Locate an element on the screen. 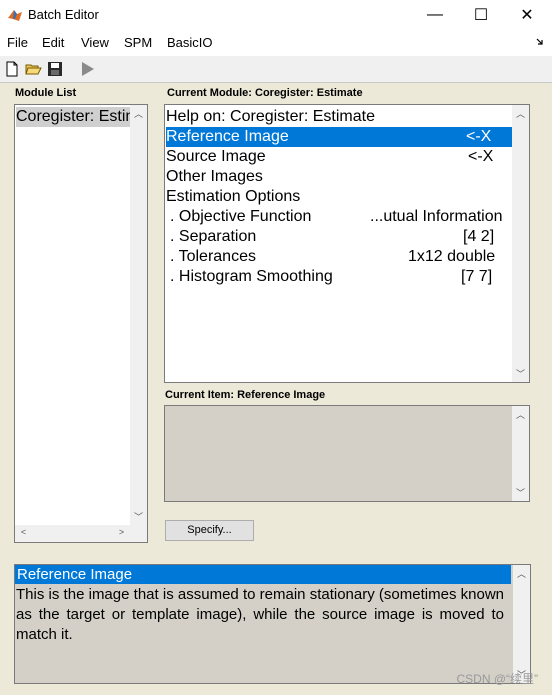  module-item-coregister: Coregister: Estim is located at coordinates (74, 117).